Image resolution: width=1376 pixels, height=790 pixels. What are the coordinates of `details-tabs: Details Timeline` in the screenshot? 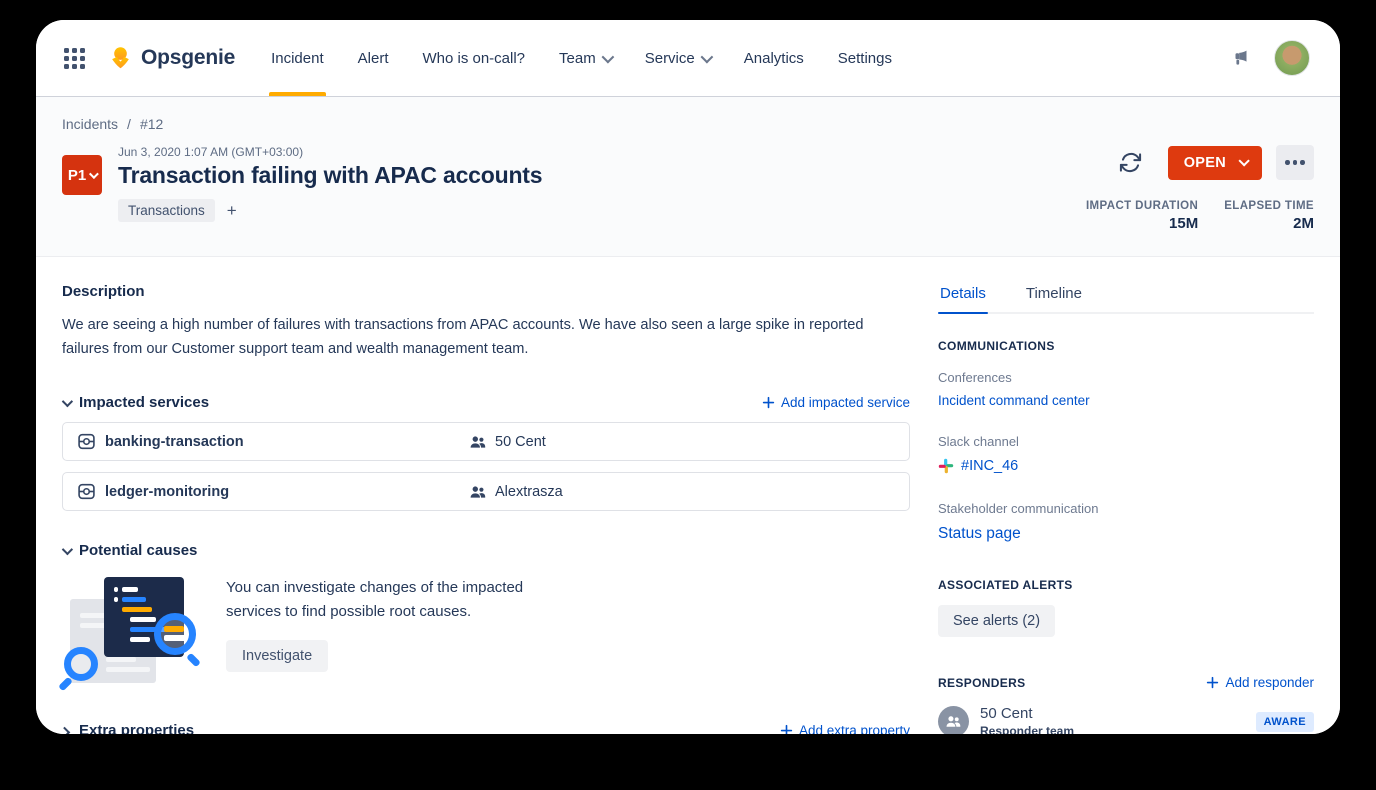 It's located at (1126, 298).